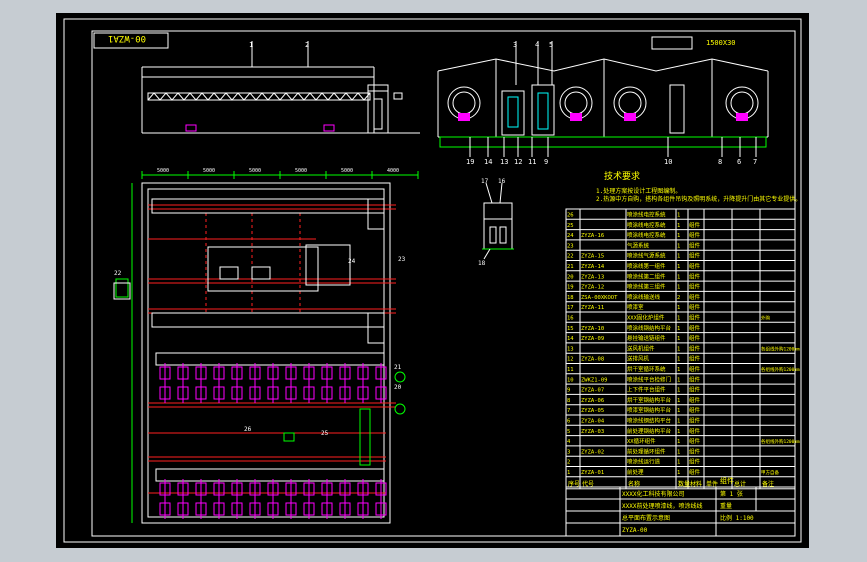  Describe the element at coordinates (570, 216) in the screenshot. I see `bom-cell: 26` at that location.